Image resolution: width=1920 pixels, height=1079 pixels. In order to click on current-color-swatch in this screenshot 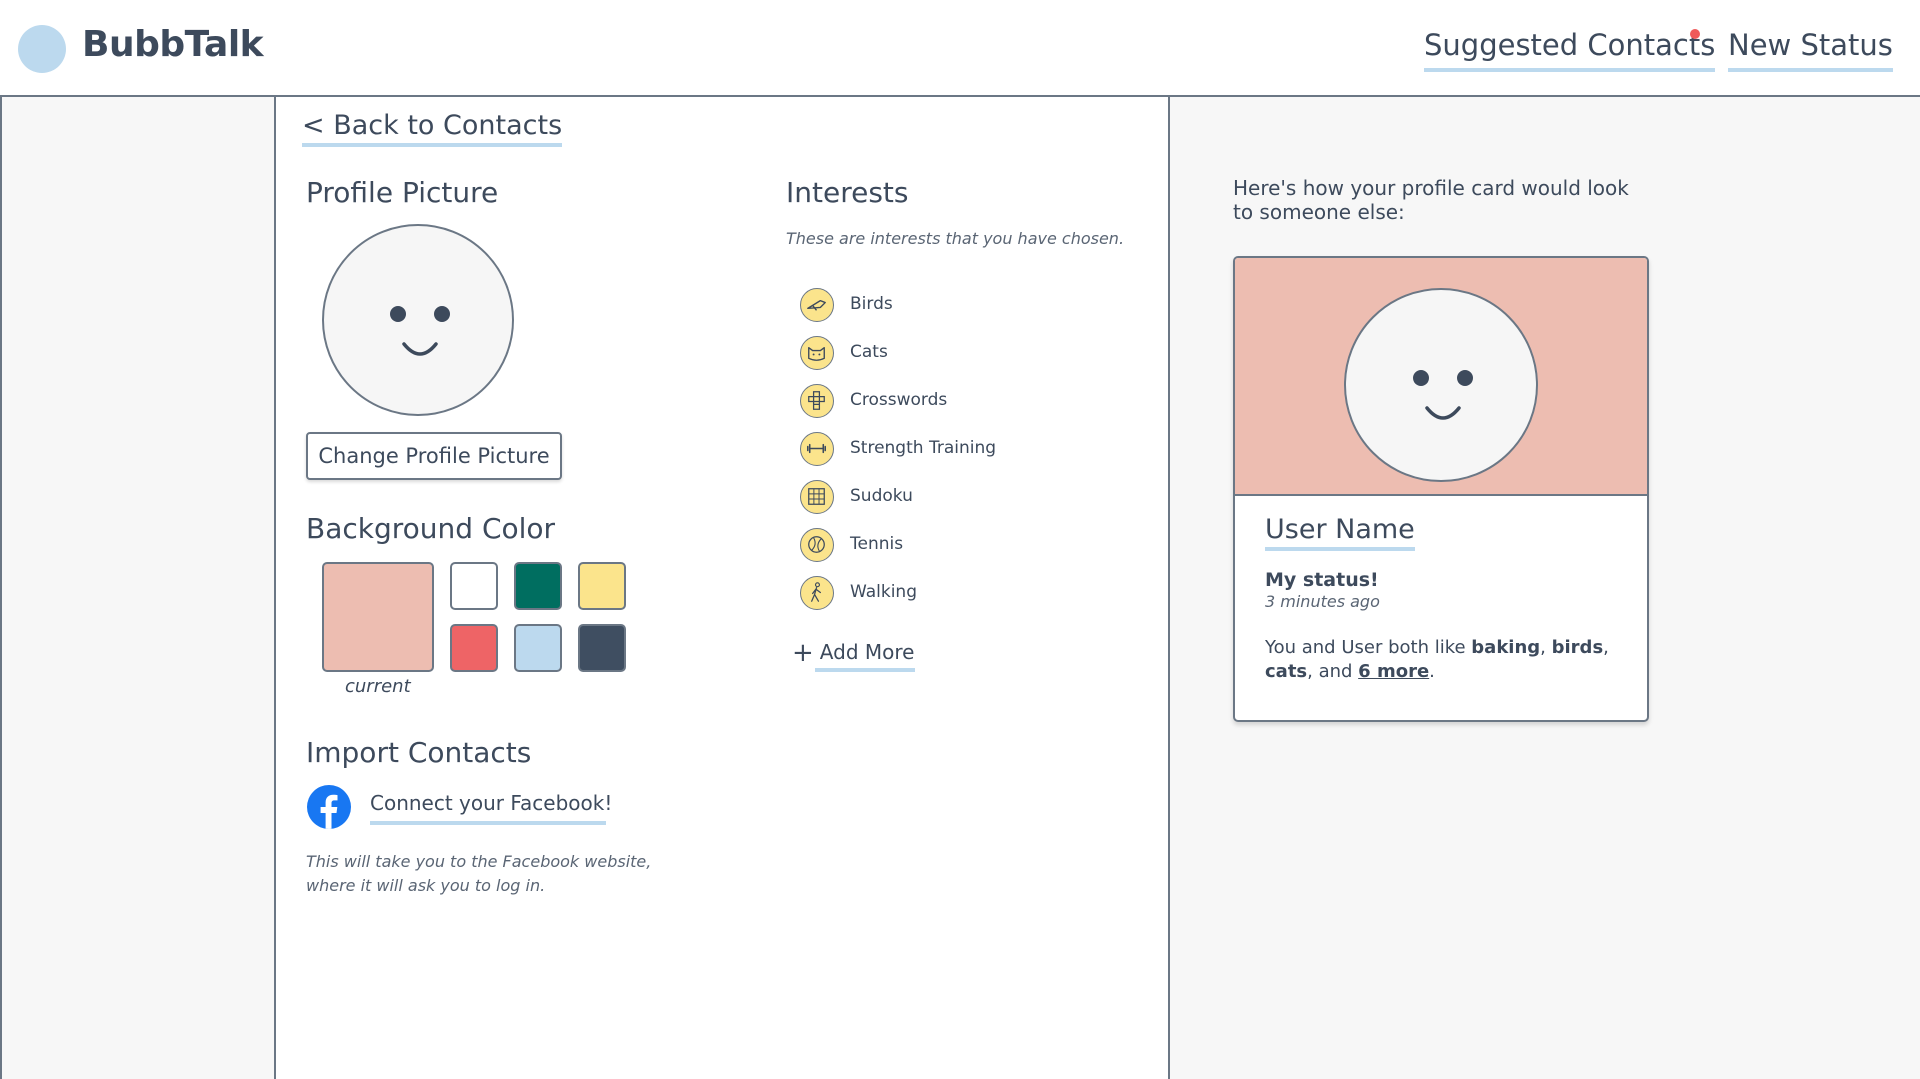, I will do `click(378, 617)`.